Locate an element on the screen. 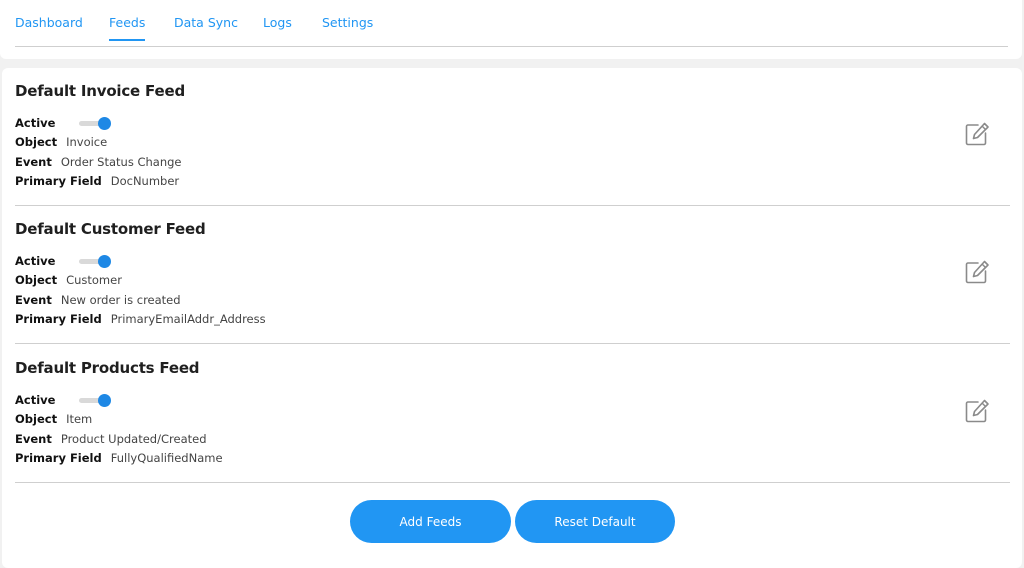 This screenshot has height=568, width=1024. object-row: Object Customer is located at coordinates (68, 280).